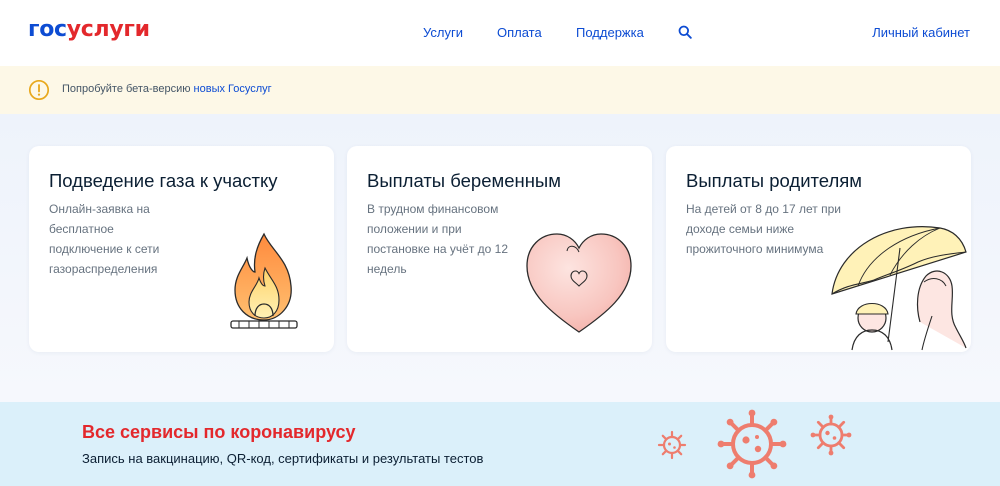 This screenshot has width=1000, height=486. I want to click on heart-icon, so click(579, 285).